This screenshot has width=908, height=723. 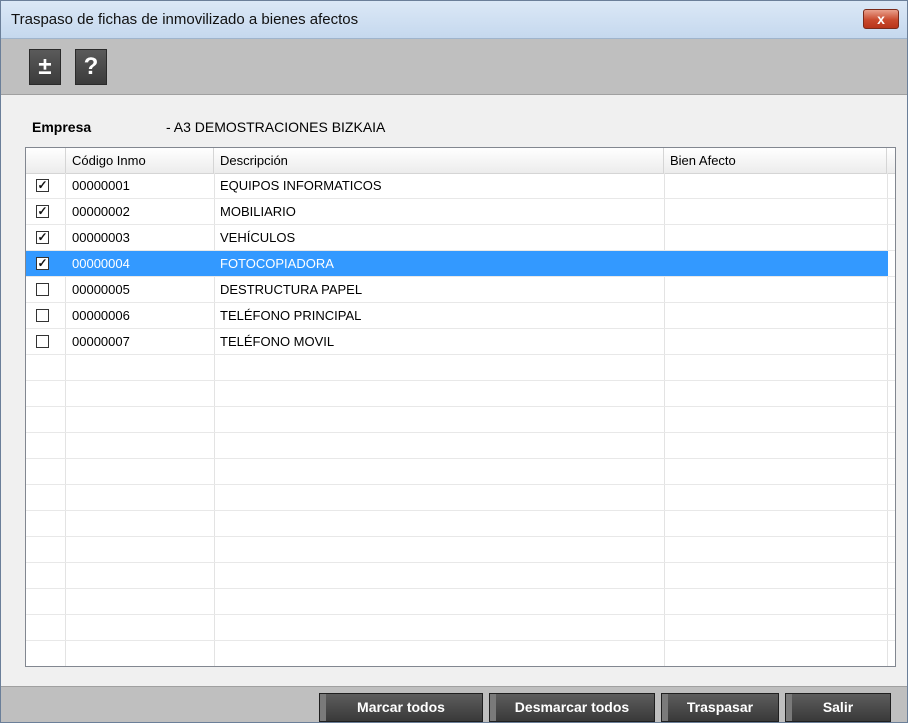 What do you see at coordinates (140, 160) in the screenshot?
I see `column-header-codigo: Código Inmo` at bounding box center [140, 160].